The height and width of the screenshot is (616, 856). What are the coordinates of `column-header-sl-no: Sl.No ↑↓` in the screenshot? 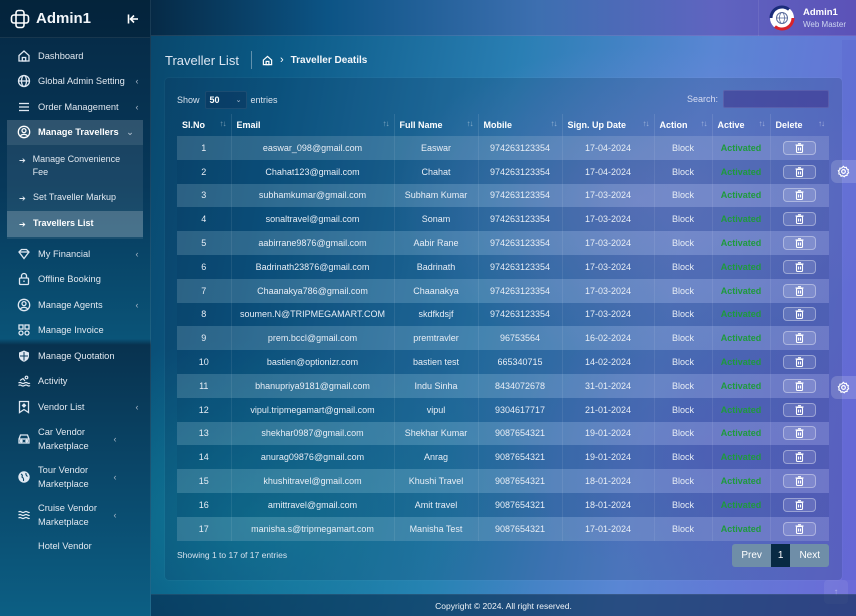 It's located at (204, 125).